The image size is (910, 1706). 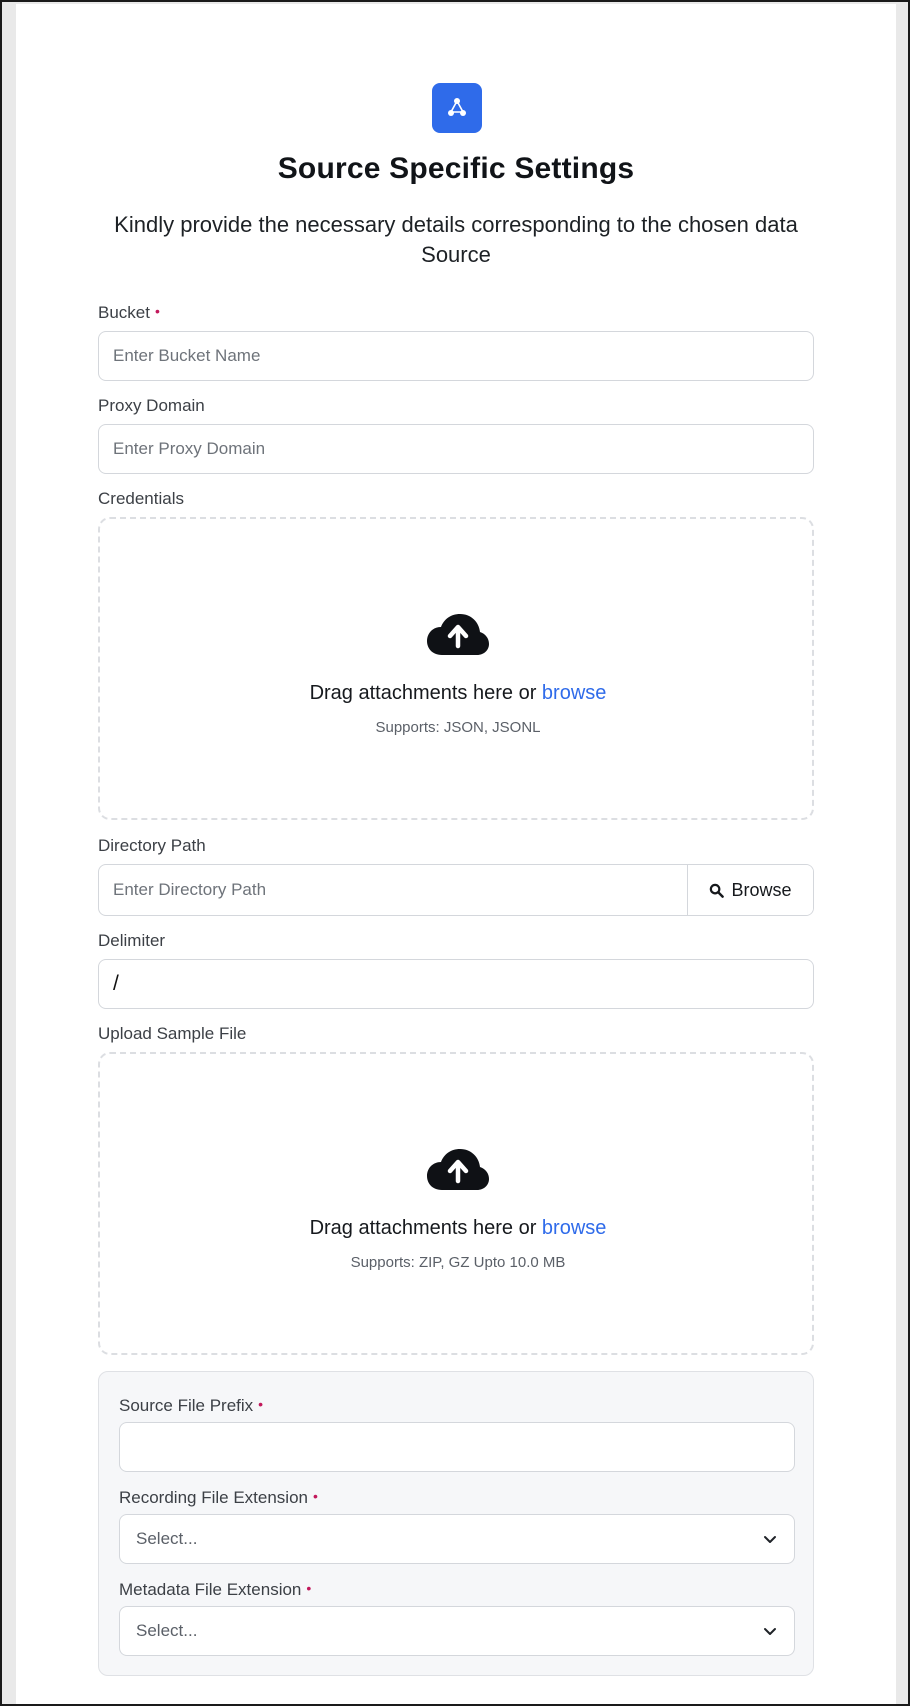 What do you see at coordinates (186, 1405) in the screenshot?
I see `source-file-prefix-label-text: Source File Prefix` at bounding box center [186, 1405].